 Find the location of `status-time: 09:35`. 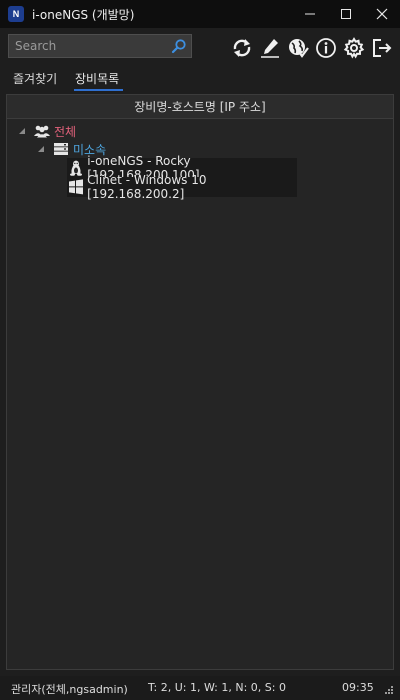

status-time: 09:35 is located at coordinates (358, 687).